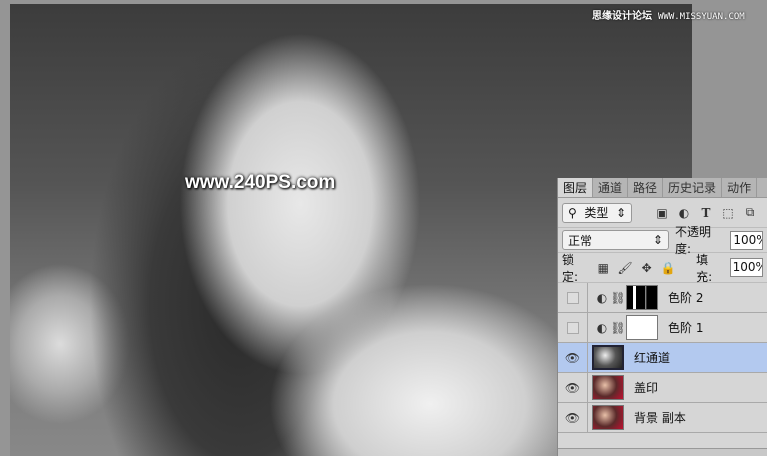 Image resolution: width=767 pixels, height=456 pixels. I want to click on layer-name: 红通道, so click(652, 358).